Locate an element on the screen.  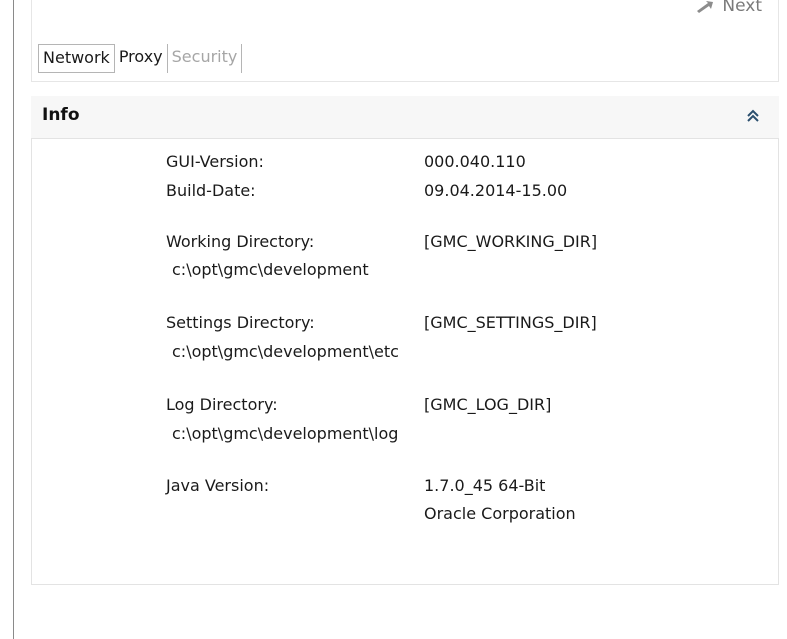
settings-tab-panel: Next Network Proxy Security is located at coordinates (405, 41).